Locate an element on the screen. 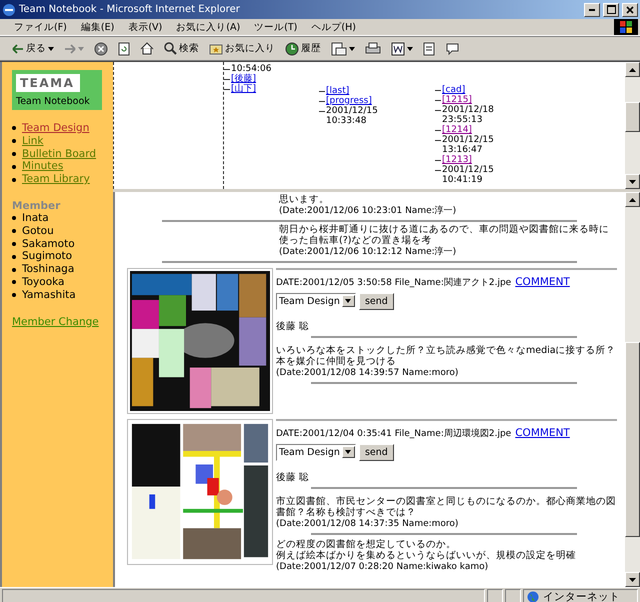 The image size is (640, 602). menu-item: 編集(E) is located at coordinates (97, 27).